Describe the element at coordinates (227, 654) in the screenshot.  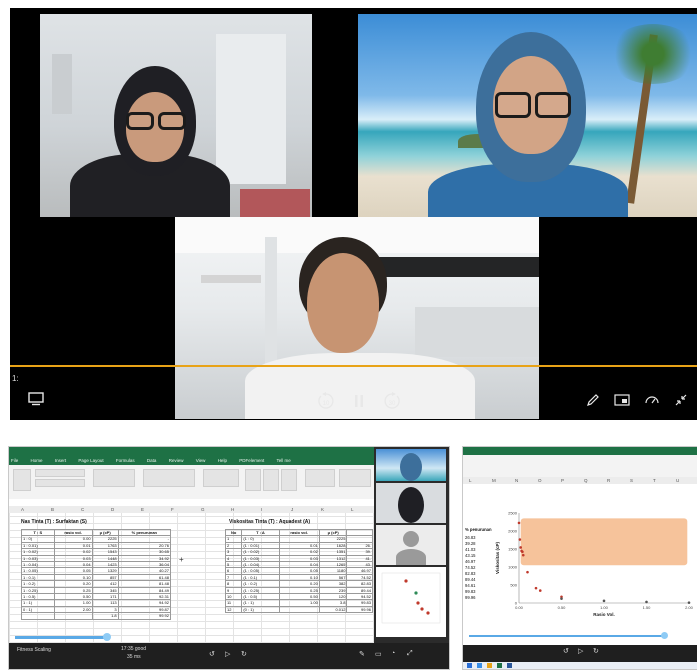
I see `excel-play-icon: ▷` at that location.